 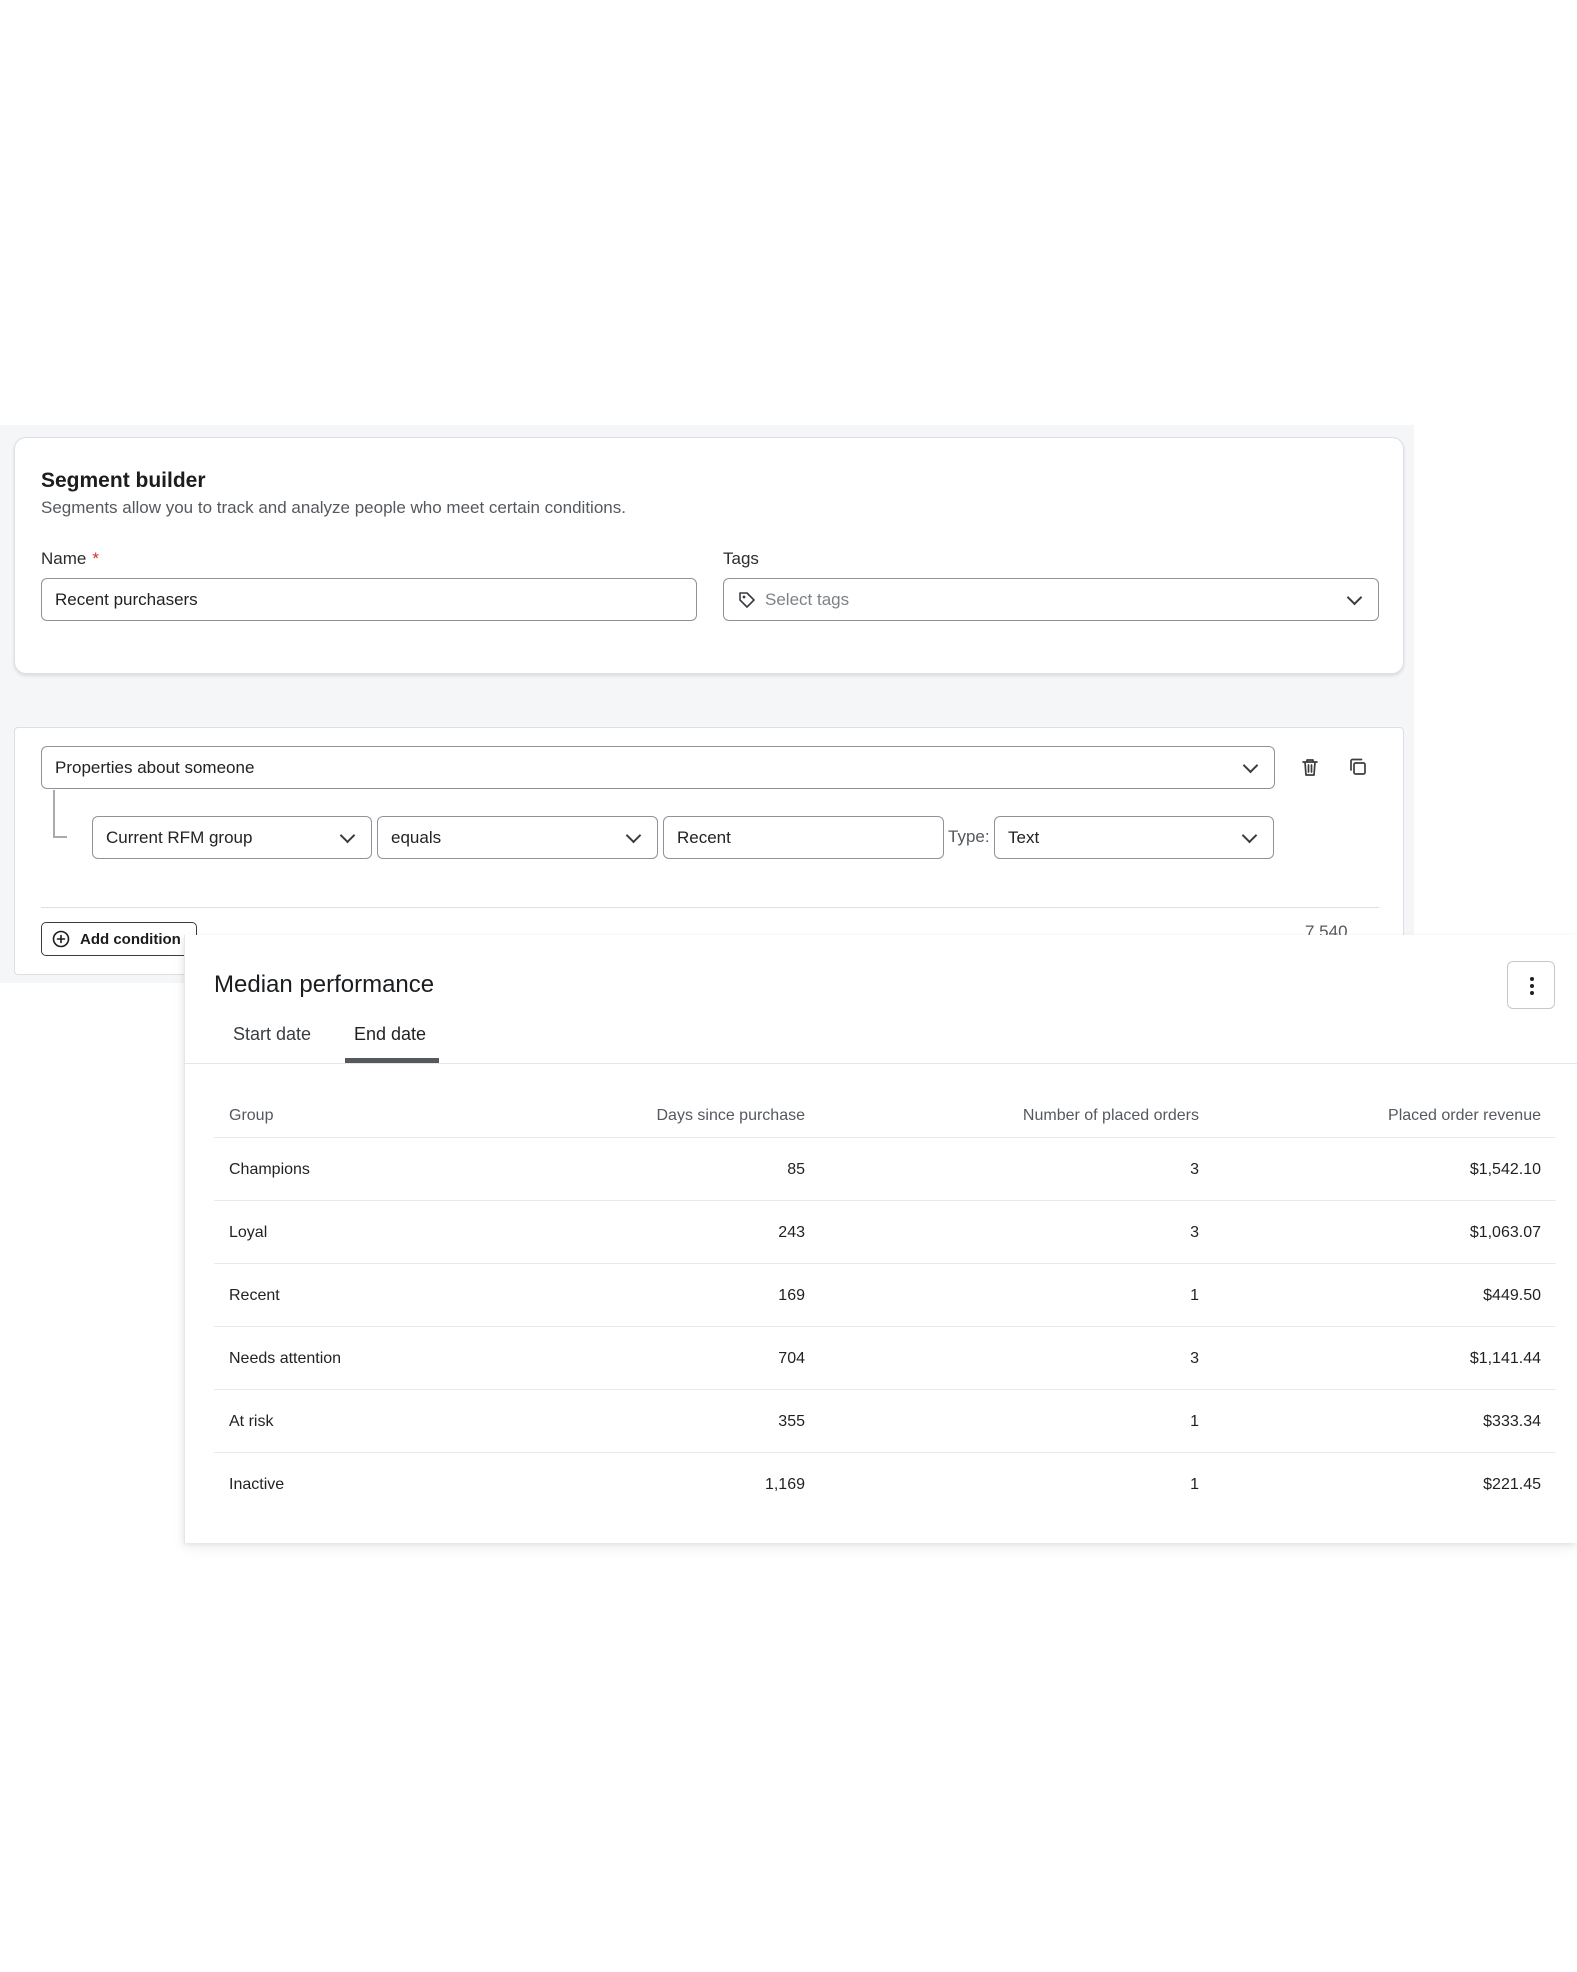 I want to click on add-condition-label: Add condition, so click(x=130, y=939).